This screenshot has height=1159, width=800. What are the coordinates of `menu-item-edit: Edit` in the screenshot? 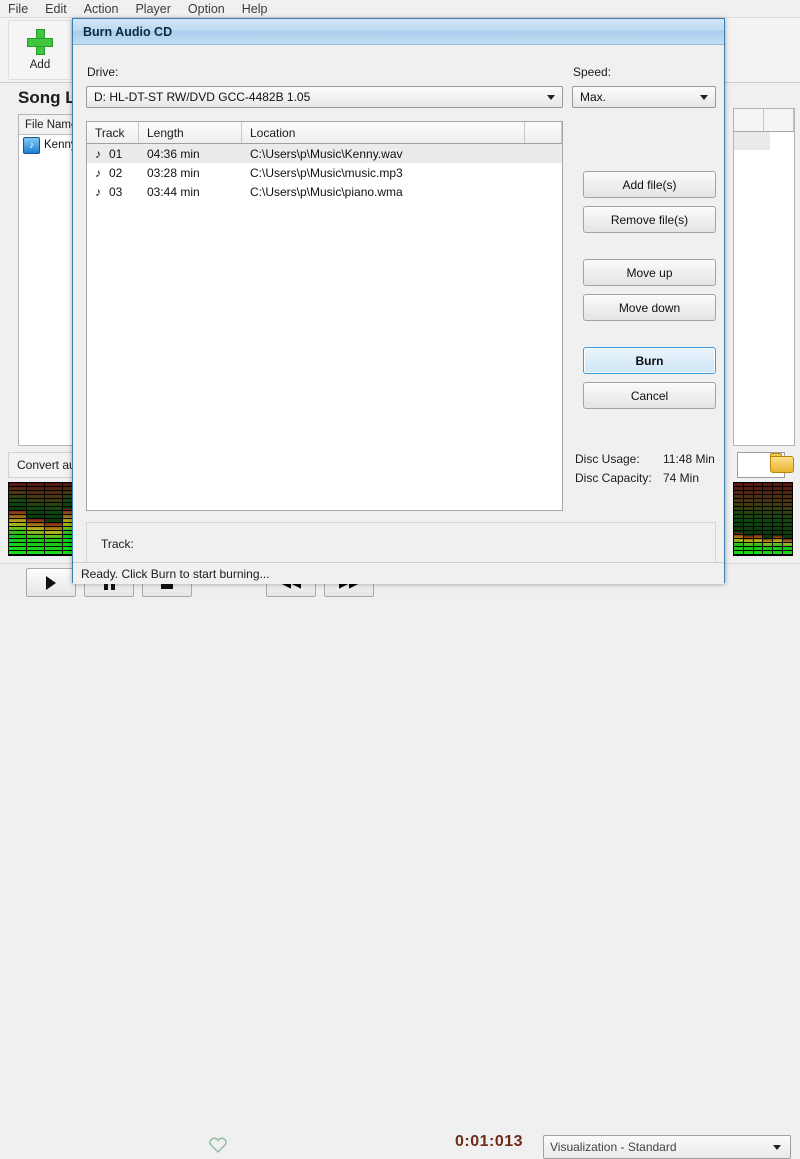 It's located at (56, 9).